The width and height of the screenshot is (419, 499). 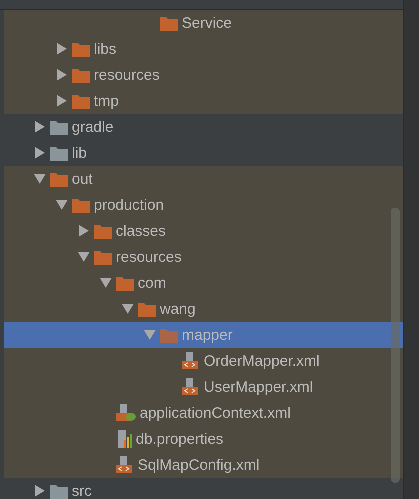 I want to click on item-label: SqlMapConfig.xml, so click(x=199, y=465).